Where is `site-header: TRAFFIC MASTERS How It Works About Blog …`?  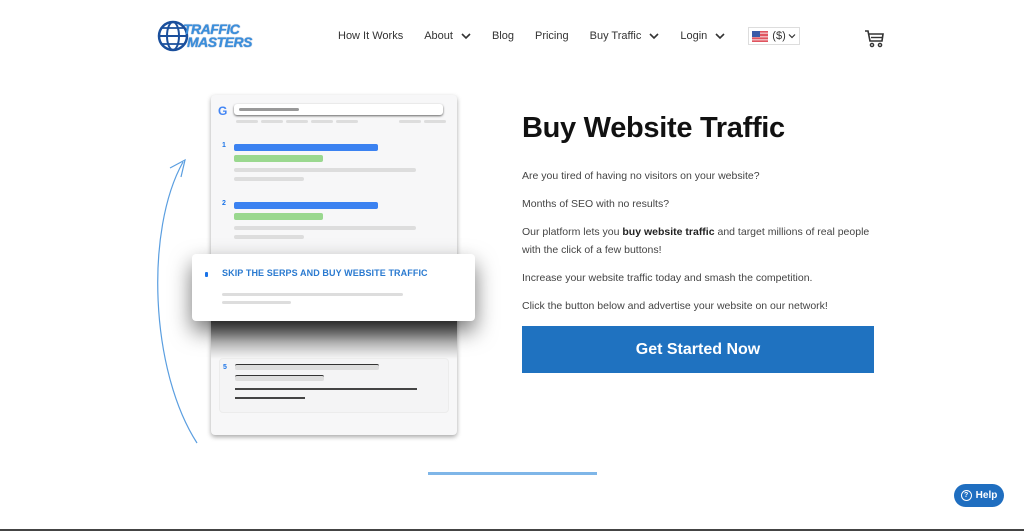
site-header: TRAFFIC MASTERS How It Works About Blog … is located at coordinates (512, 36).